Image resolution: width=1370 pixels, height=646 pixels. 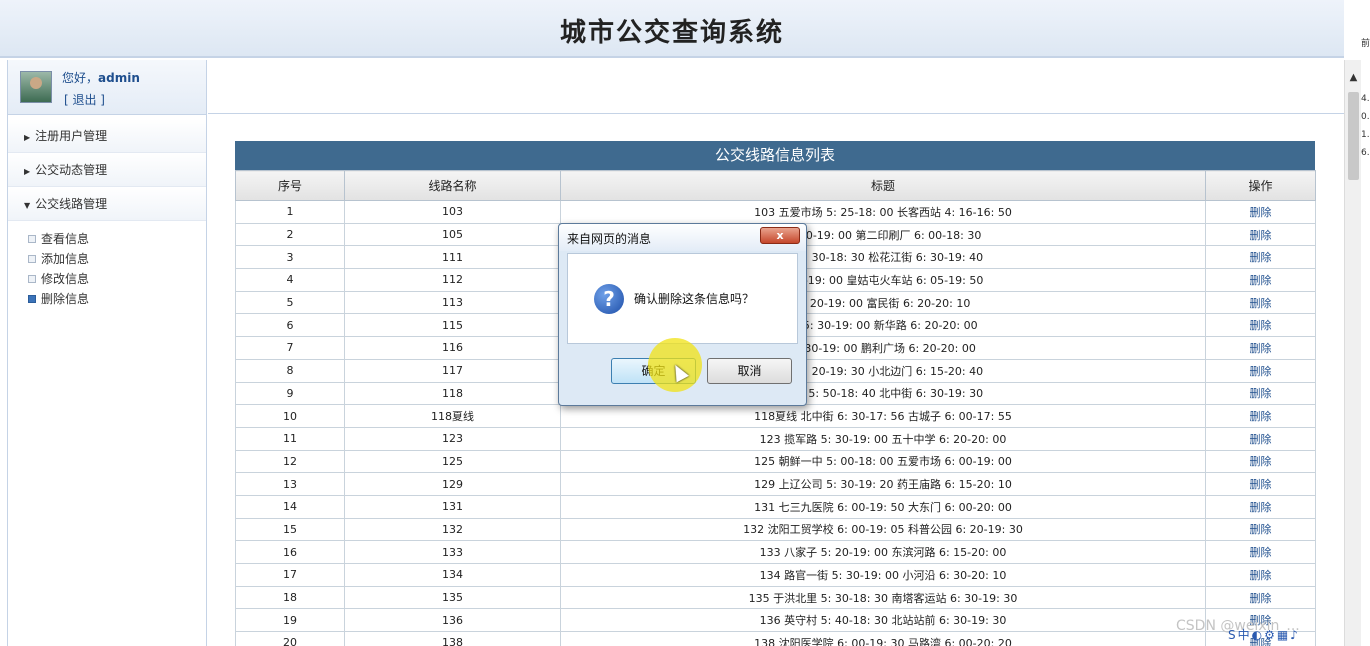 What do you see at coordinates (1353, 79) in the screenshot?
I see `scroll-up-icon: ▲` at bounding box center [1353, 79].